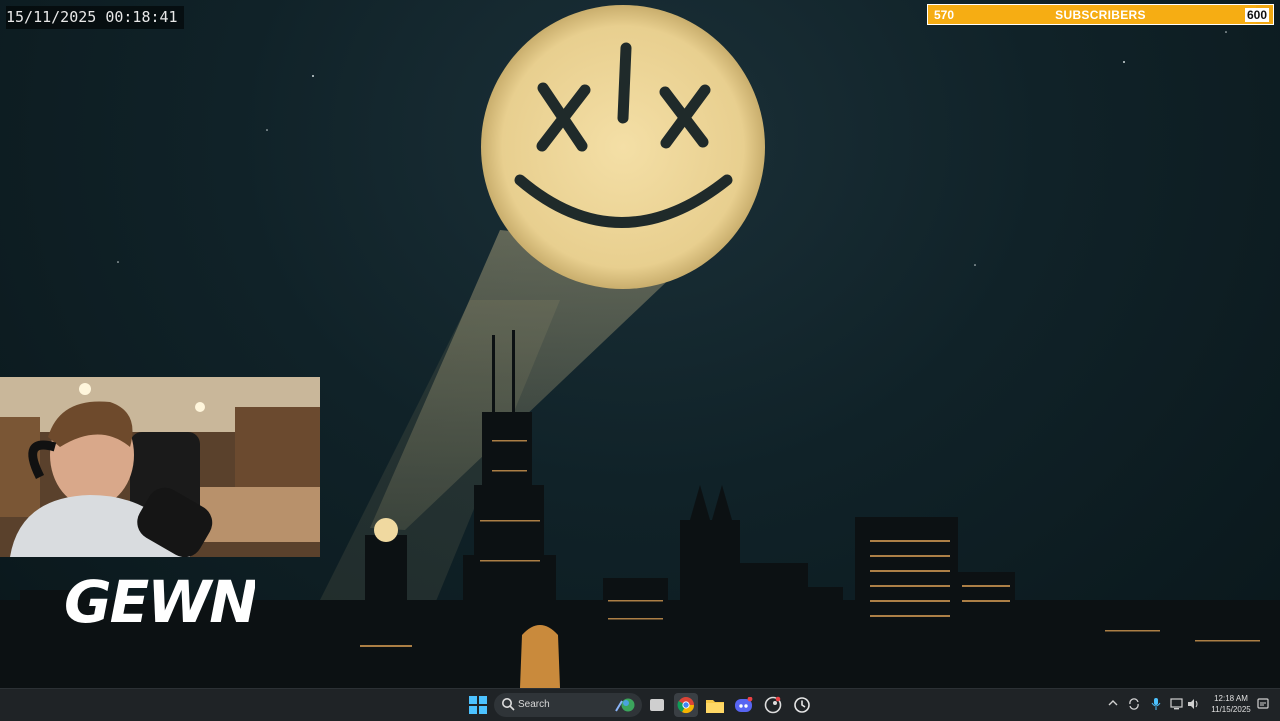 This screenshot has height=721, width=1280. I want to click on search-icon, so click(508, 705).